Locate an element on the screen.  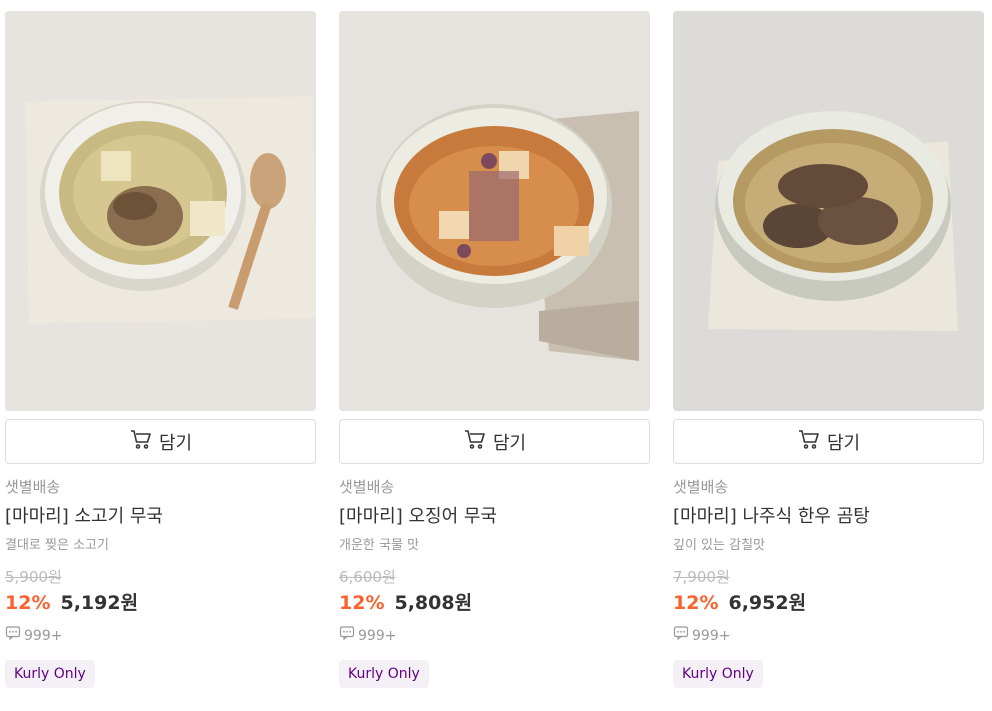
sale-price: 5,808원 is located at coordinates (433, 603).